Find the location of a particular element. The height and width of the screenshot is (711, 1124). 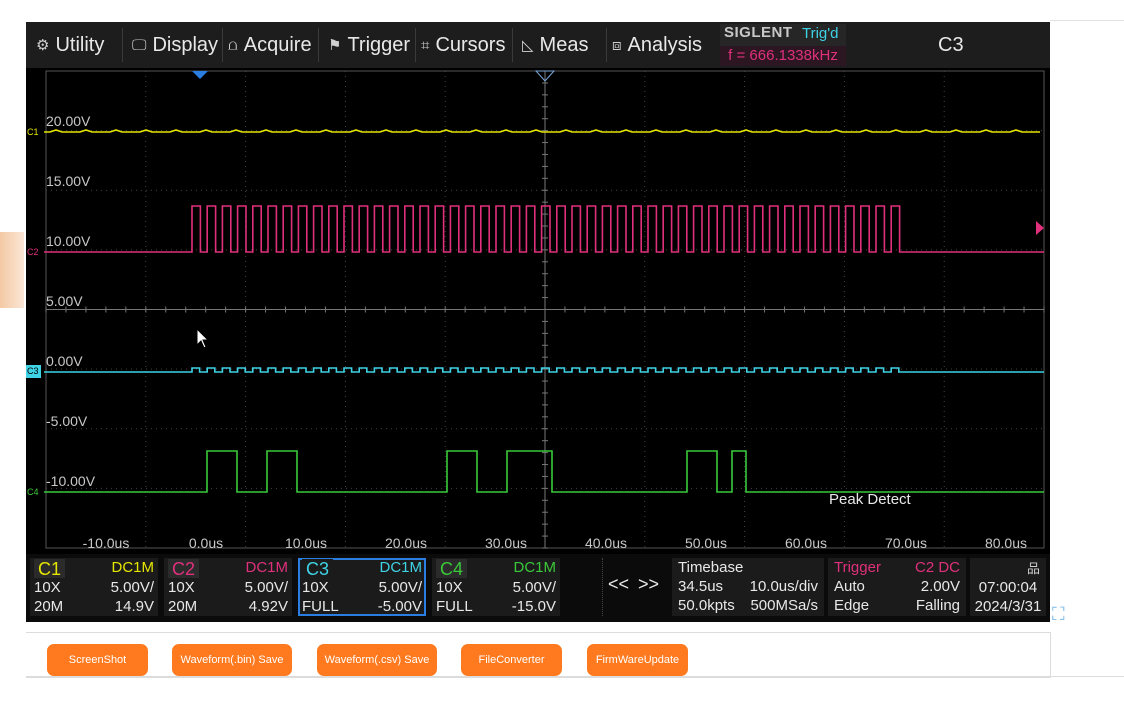

voltage-label: 15.00V is located at coordinates (68, 181).